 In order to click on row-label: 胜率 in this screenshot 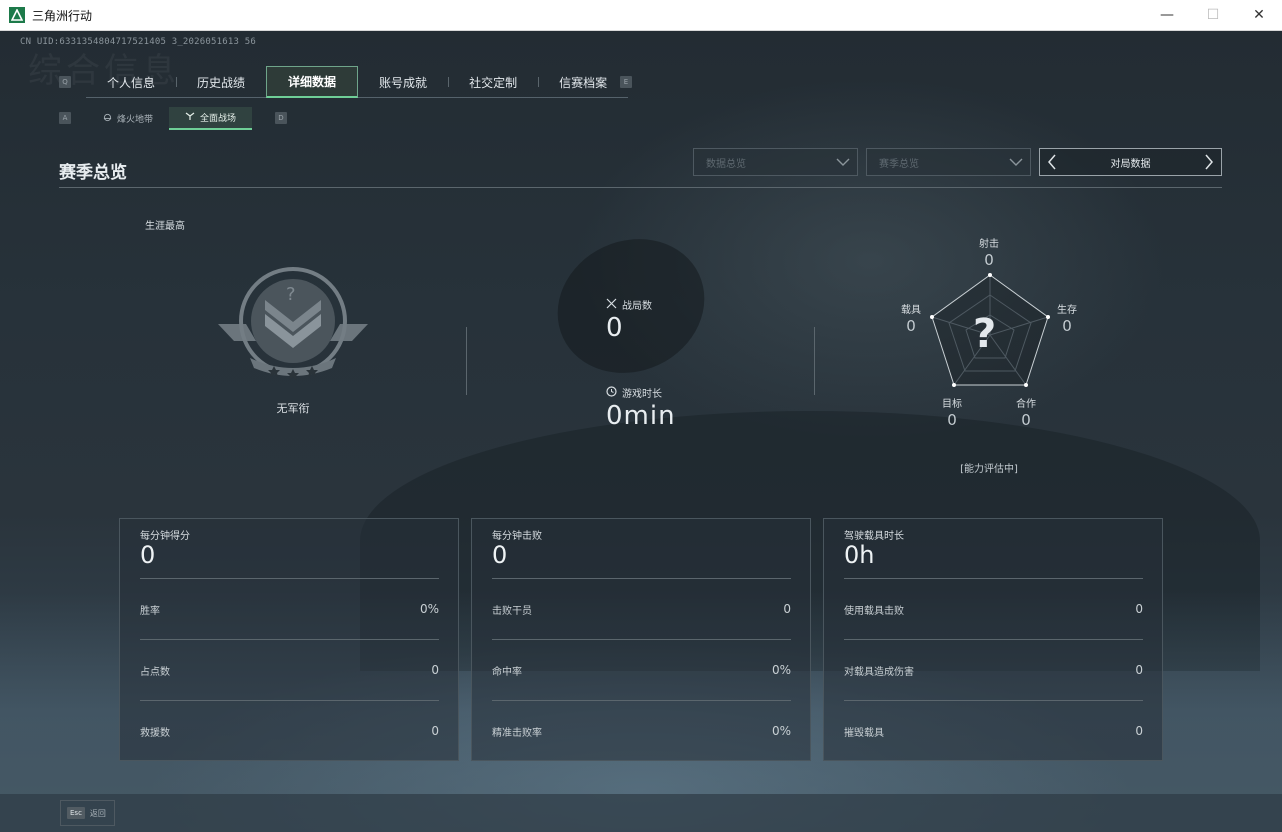, I will do `click(150, 611)`.